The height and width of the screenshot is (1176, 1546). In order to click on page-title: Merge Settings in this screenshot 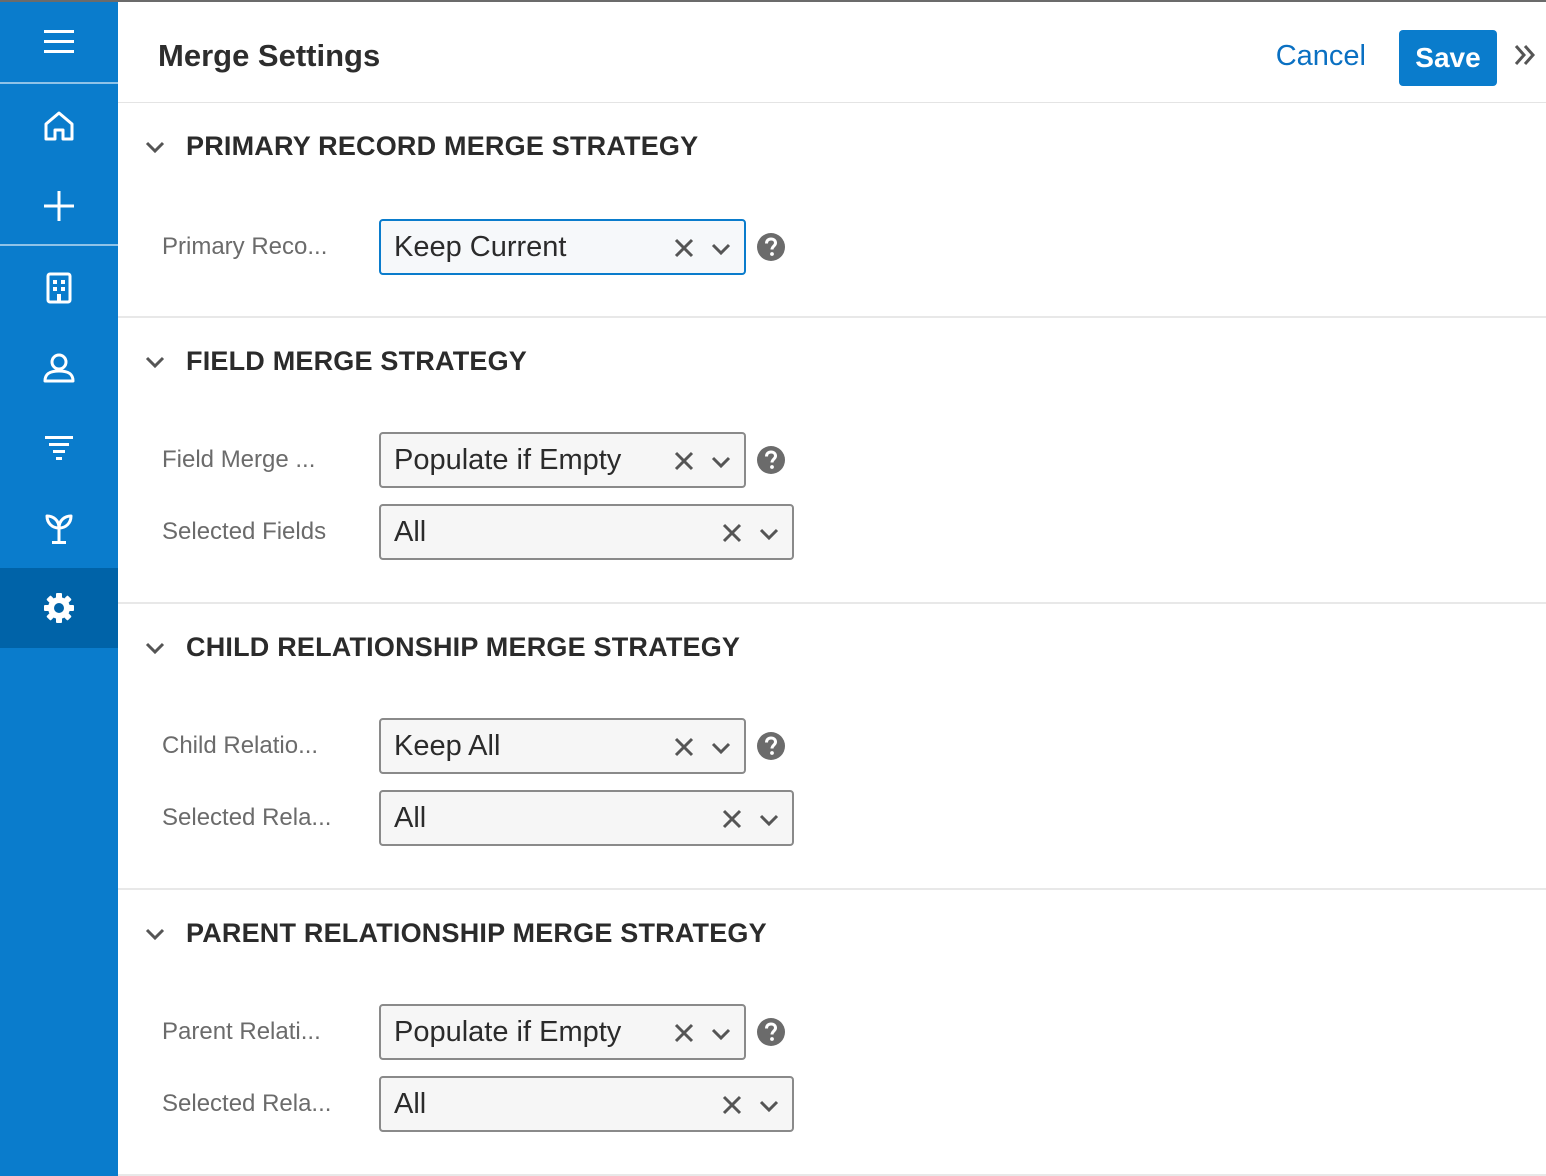, I will do `click(269, 55)`.